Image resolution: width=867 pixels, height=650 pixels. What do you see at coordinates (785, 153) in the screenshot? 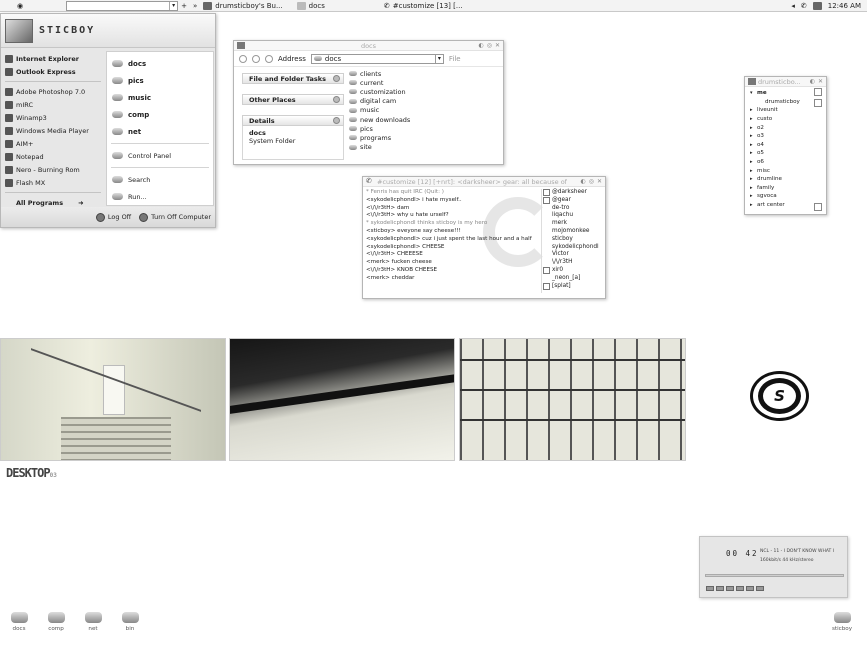
I see `tree-item: ▸ o5` at bounding box center [785, 153].